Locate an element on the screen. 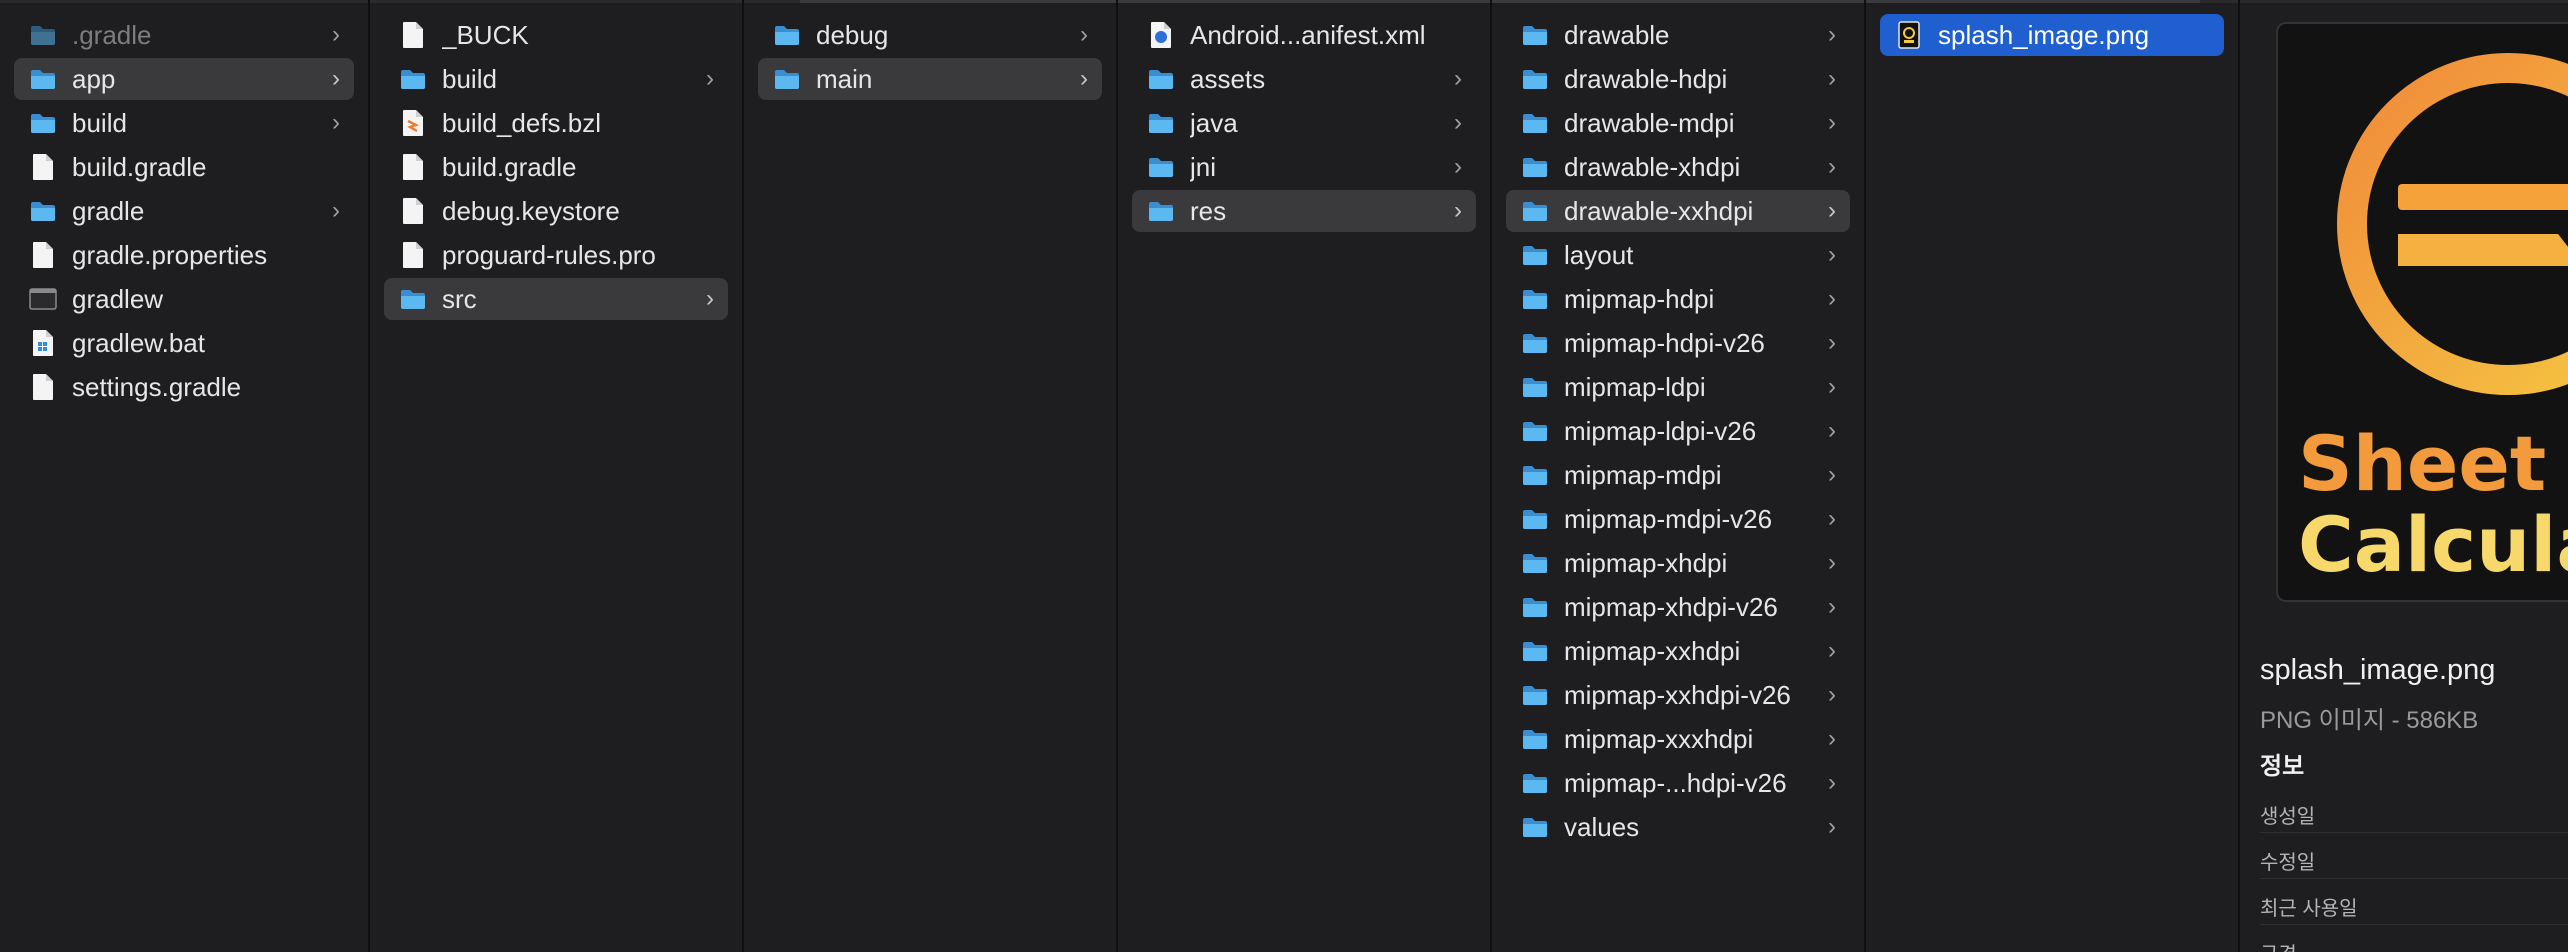 This screenshot has height=952, width=2568. folder-item: .gradle › is located at coordinates (184, 35).